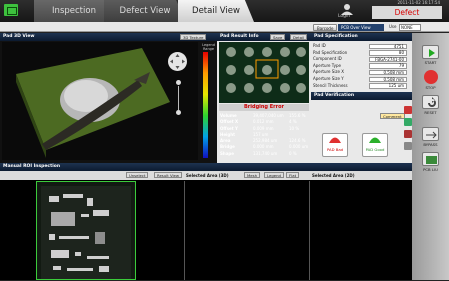 The width and height of the screenshot is (449, 281). What do you see at coordinates (208, 47) in the screenshot?
I see `legend-label: Legend Range` at bounding box center [208, 47].